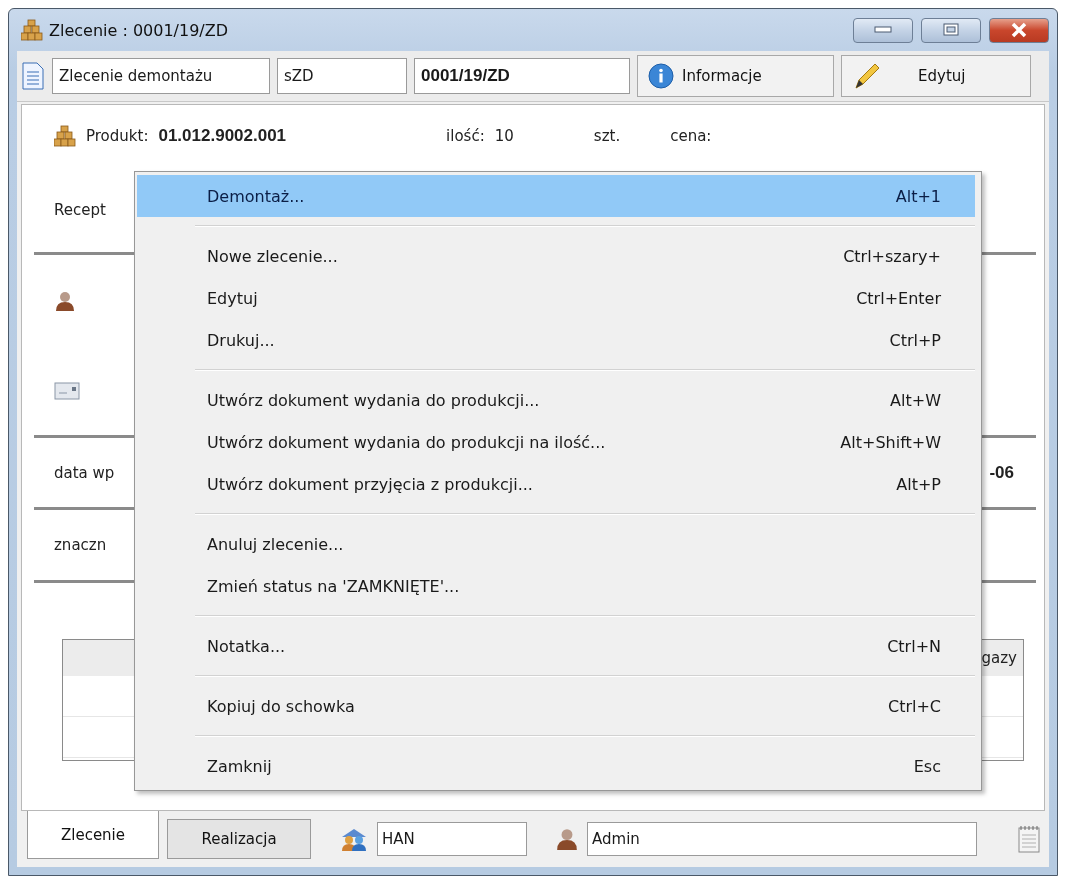  I want to click on close-icon, so click(1019, 30).